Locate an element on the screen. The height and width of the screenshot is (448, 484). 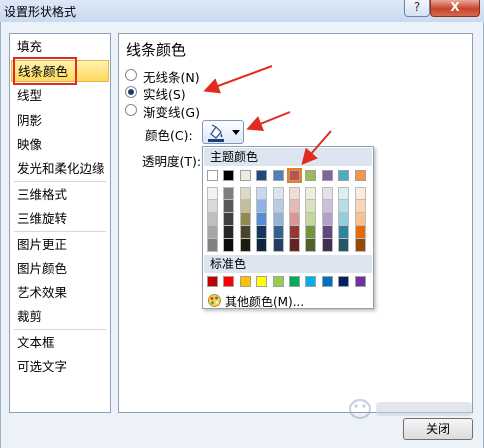
sidebar-item: 三维格式 is located at coordinates (60, 195).